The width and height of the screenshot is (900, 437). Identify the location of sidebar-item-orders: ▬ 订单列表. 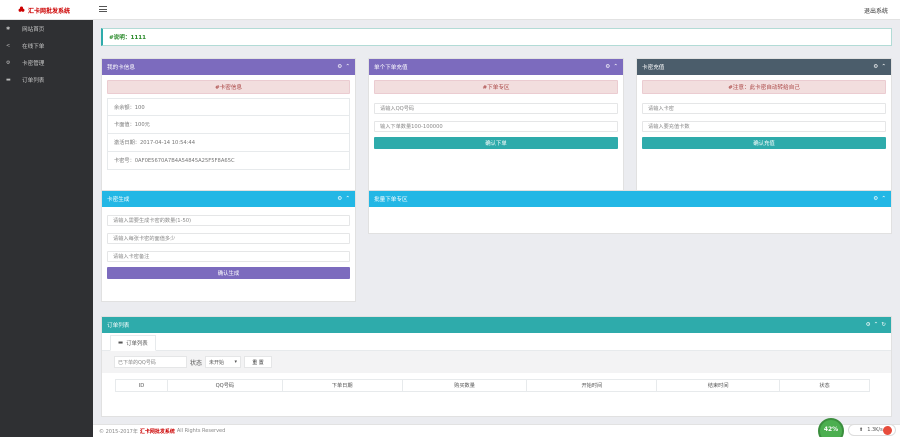
(46, 79).